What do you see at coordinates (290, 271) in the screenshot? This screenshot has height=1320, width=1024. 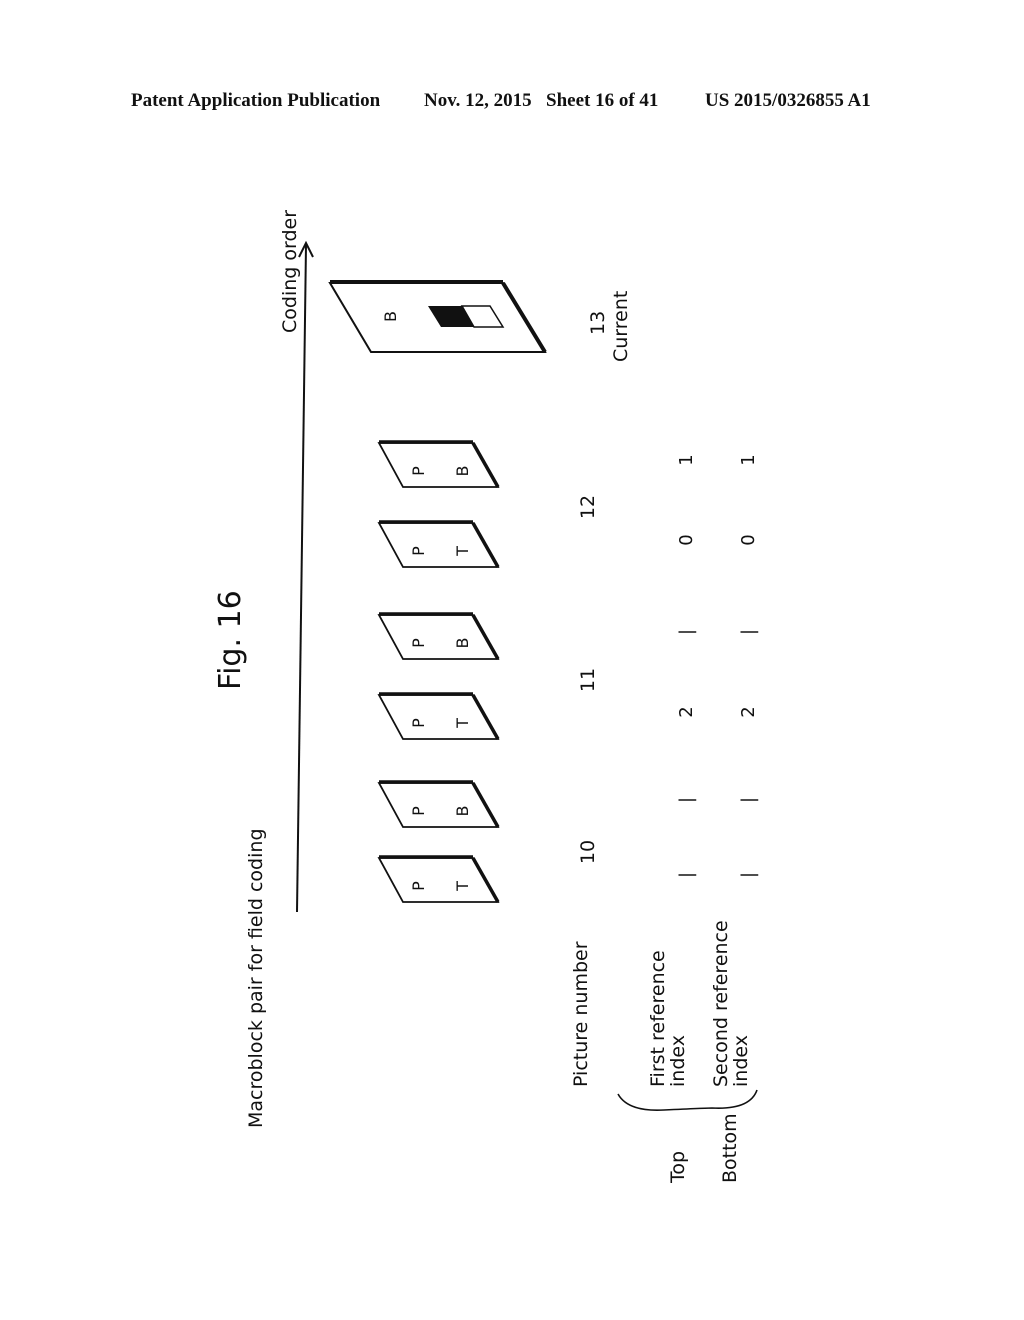 I see `axis-label: Coding order` at bounding box center [290, 271].